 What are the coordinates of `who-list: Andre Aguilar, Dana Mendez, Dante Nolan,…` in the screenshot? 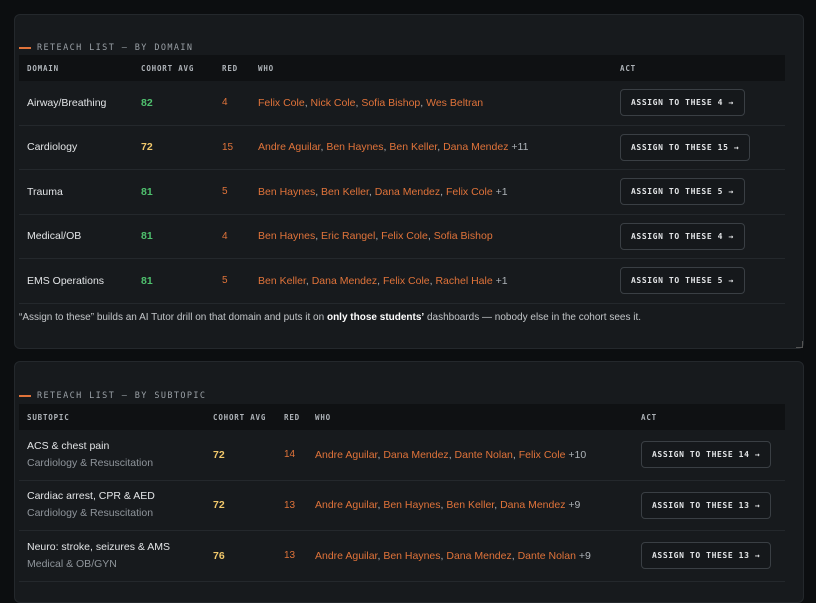 It's located at (470, 455).